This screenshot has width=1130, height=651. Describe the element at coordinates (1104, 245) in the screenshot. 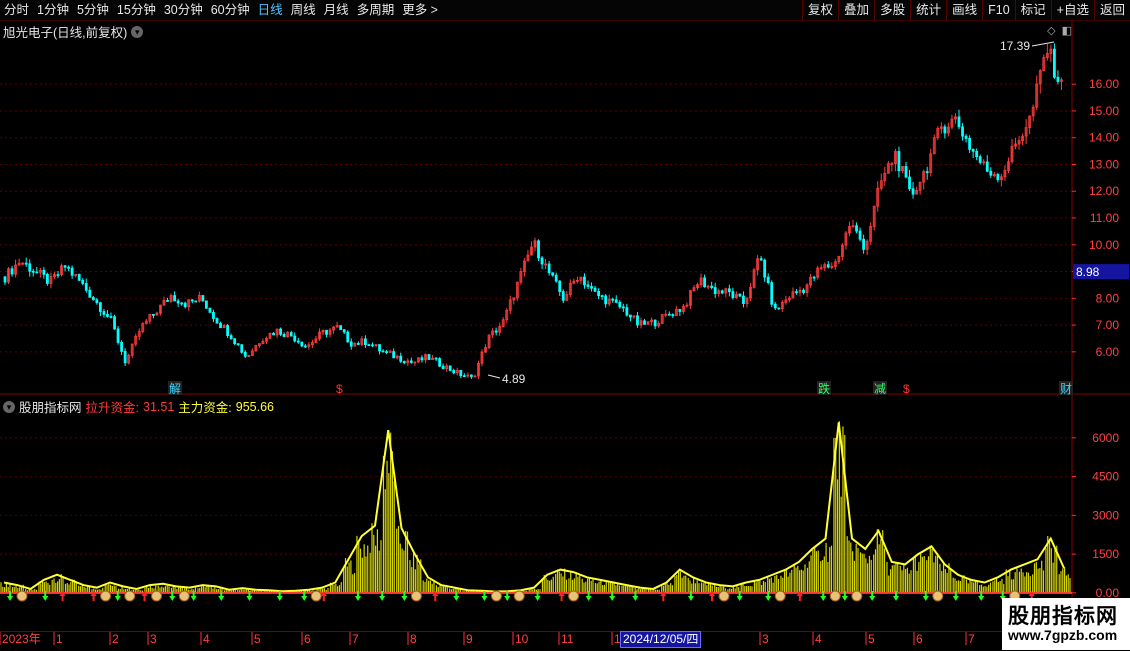

I see `price-label: 10.00` at that location.